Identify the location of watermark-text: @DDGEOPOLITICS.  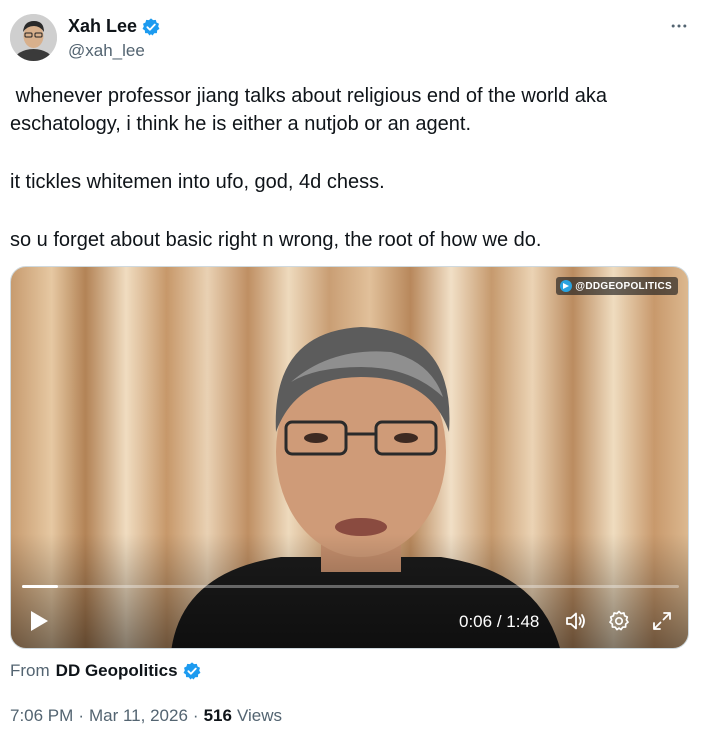
(623, 286).